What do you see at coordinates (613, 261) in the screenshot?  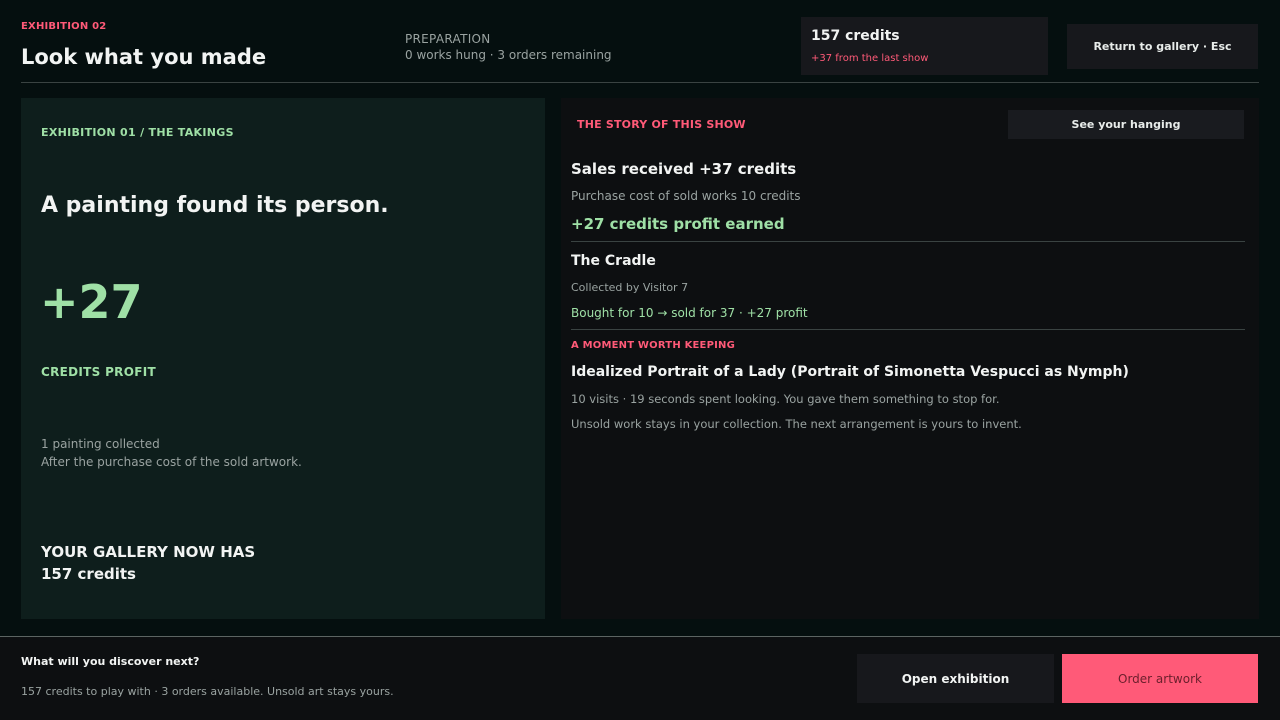 I see `sold-work-title: The Cradle` at bounding box center [613, 261].